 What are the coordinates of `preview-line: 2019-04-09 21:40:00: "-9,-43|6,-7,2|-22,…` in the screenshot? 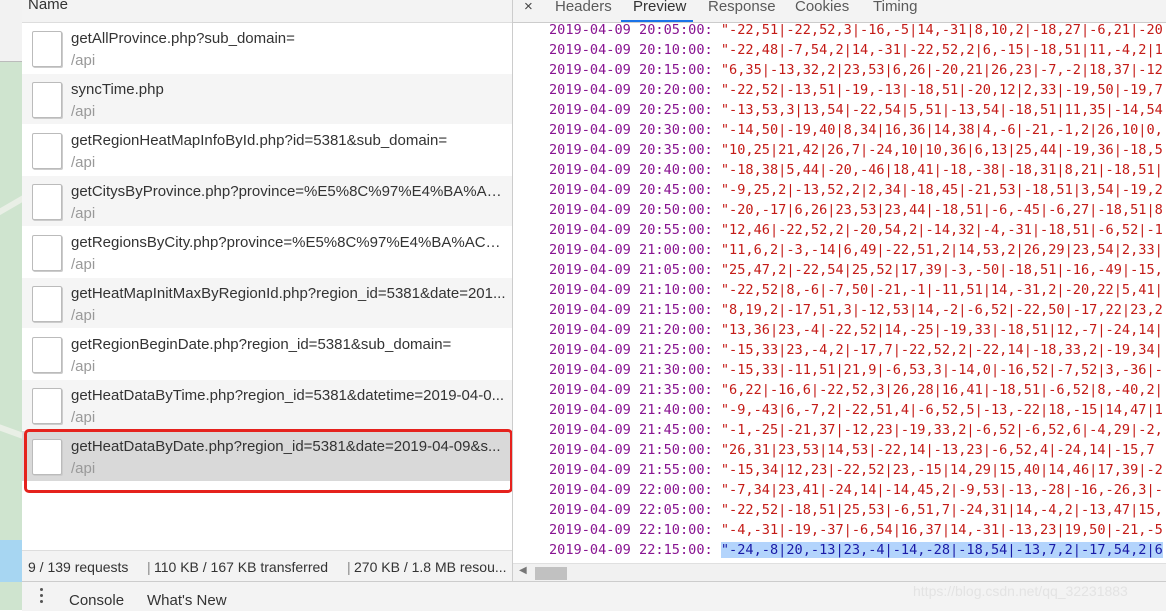 It's located at (856, 412).